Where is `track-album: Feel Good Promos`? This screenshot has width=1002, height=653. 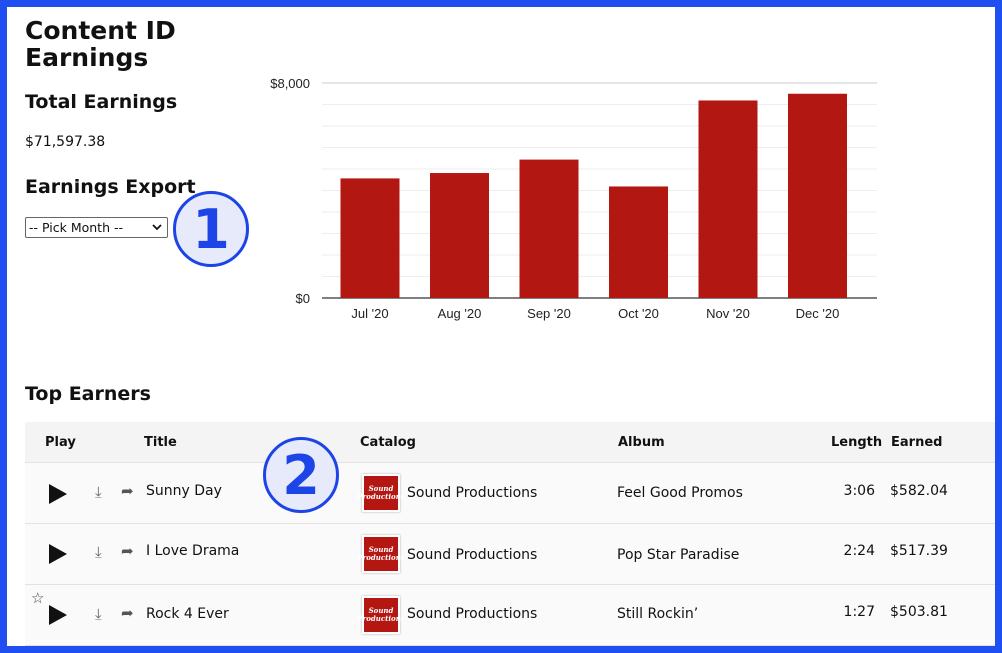
track-album: Feel Good Promos is located at coordinates (680, 493).